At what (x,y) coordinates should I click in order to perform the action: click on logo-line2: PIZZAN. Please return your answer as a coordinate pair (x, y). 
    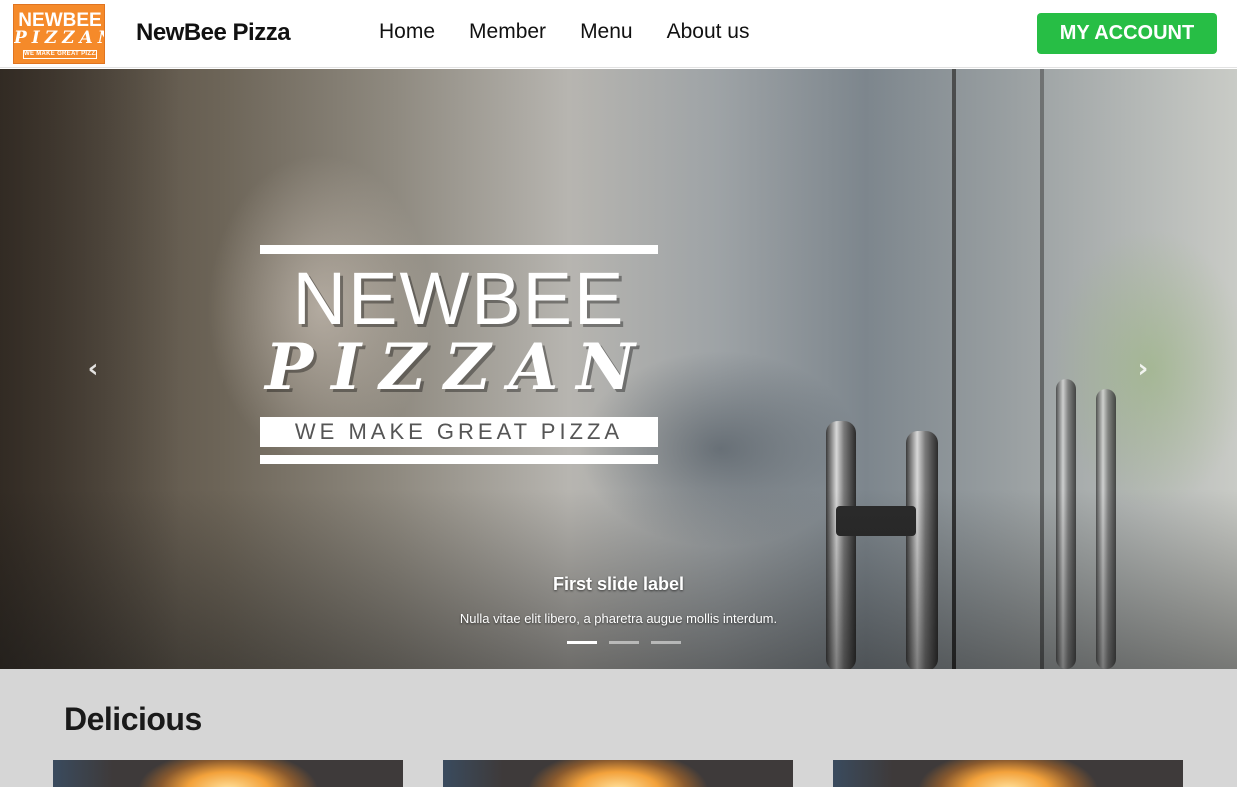
    Looking at the image, I should click on (59, 38).